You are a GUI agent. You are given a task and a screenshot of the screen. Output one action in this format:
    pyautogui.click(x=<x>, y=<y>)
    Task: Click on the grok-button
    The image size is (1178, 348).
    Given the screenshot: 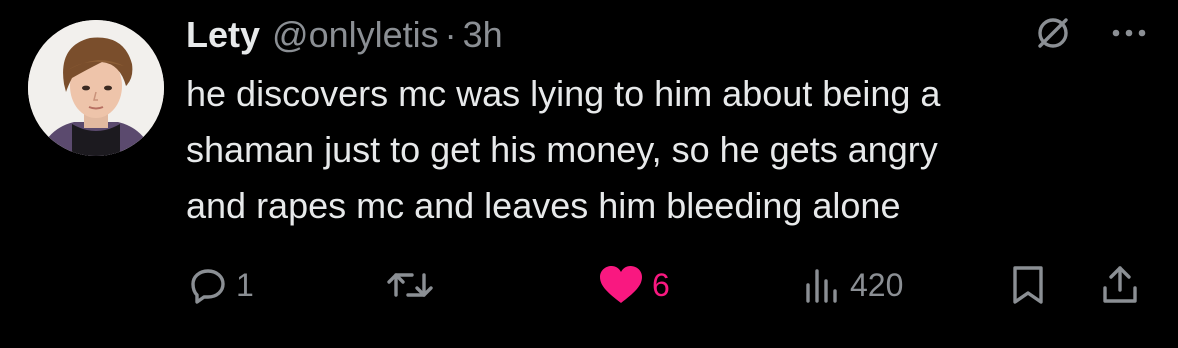 What is the action you would take?
    pyautogui.click(x=1053, y=33)
    